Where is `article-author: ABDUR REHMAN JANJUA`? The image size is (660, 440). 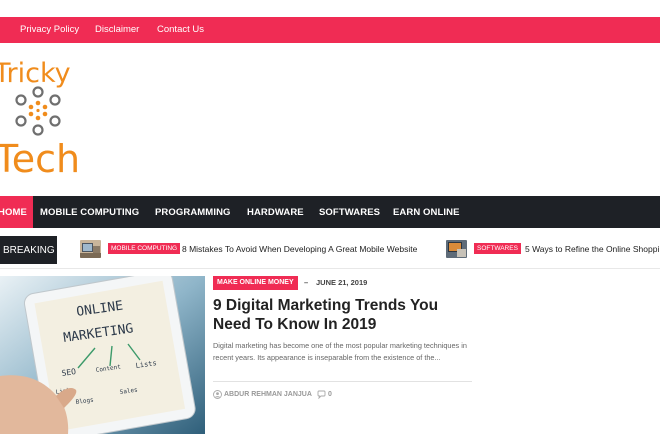
article-author: ABDUR REHMAN JANJUA is located at coordinates (268, 394).